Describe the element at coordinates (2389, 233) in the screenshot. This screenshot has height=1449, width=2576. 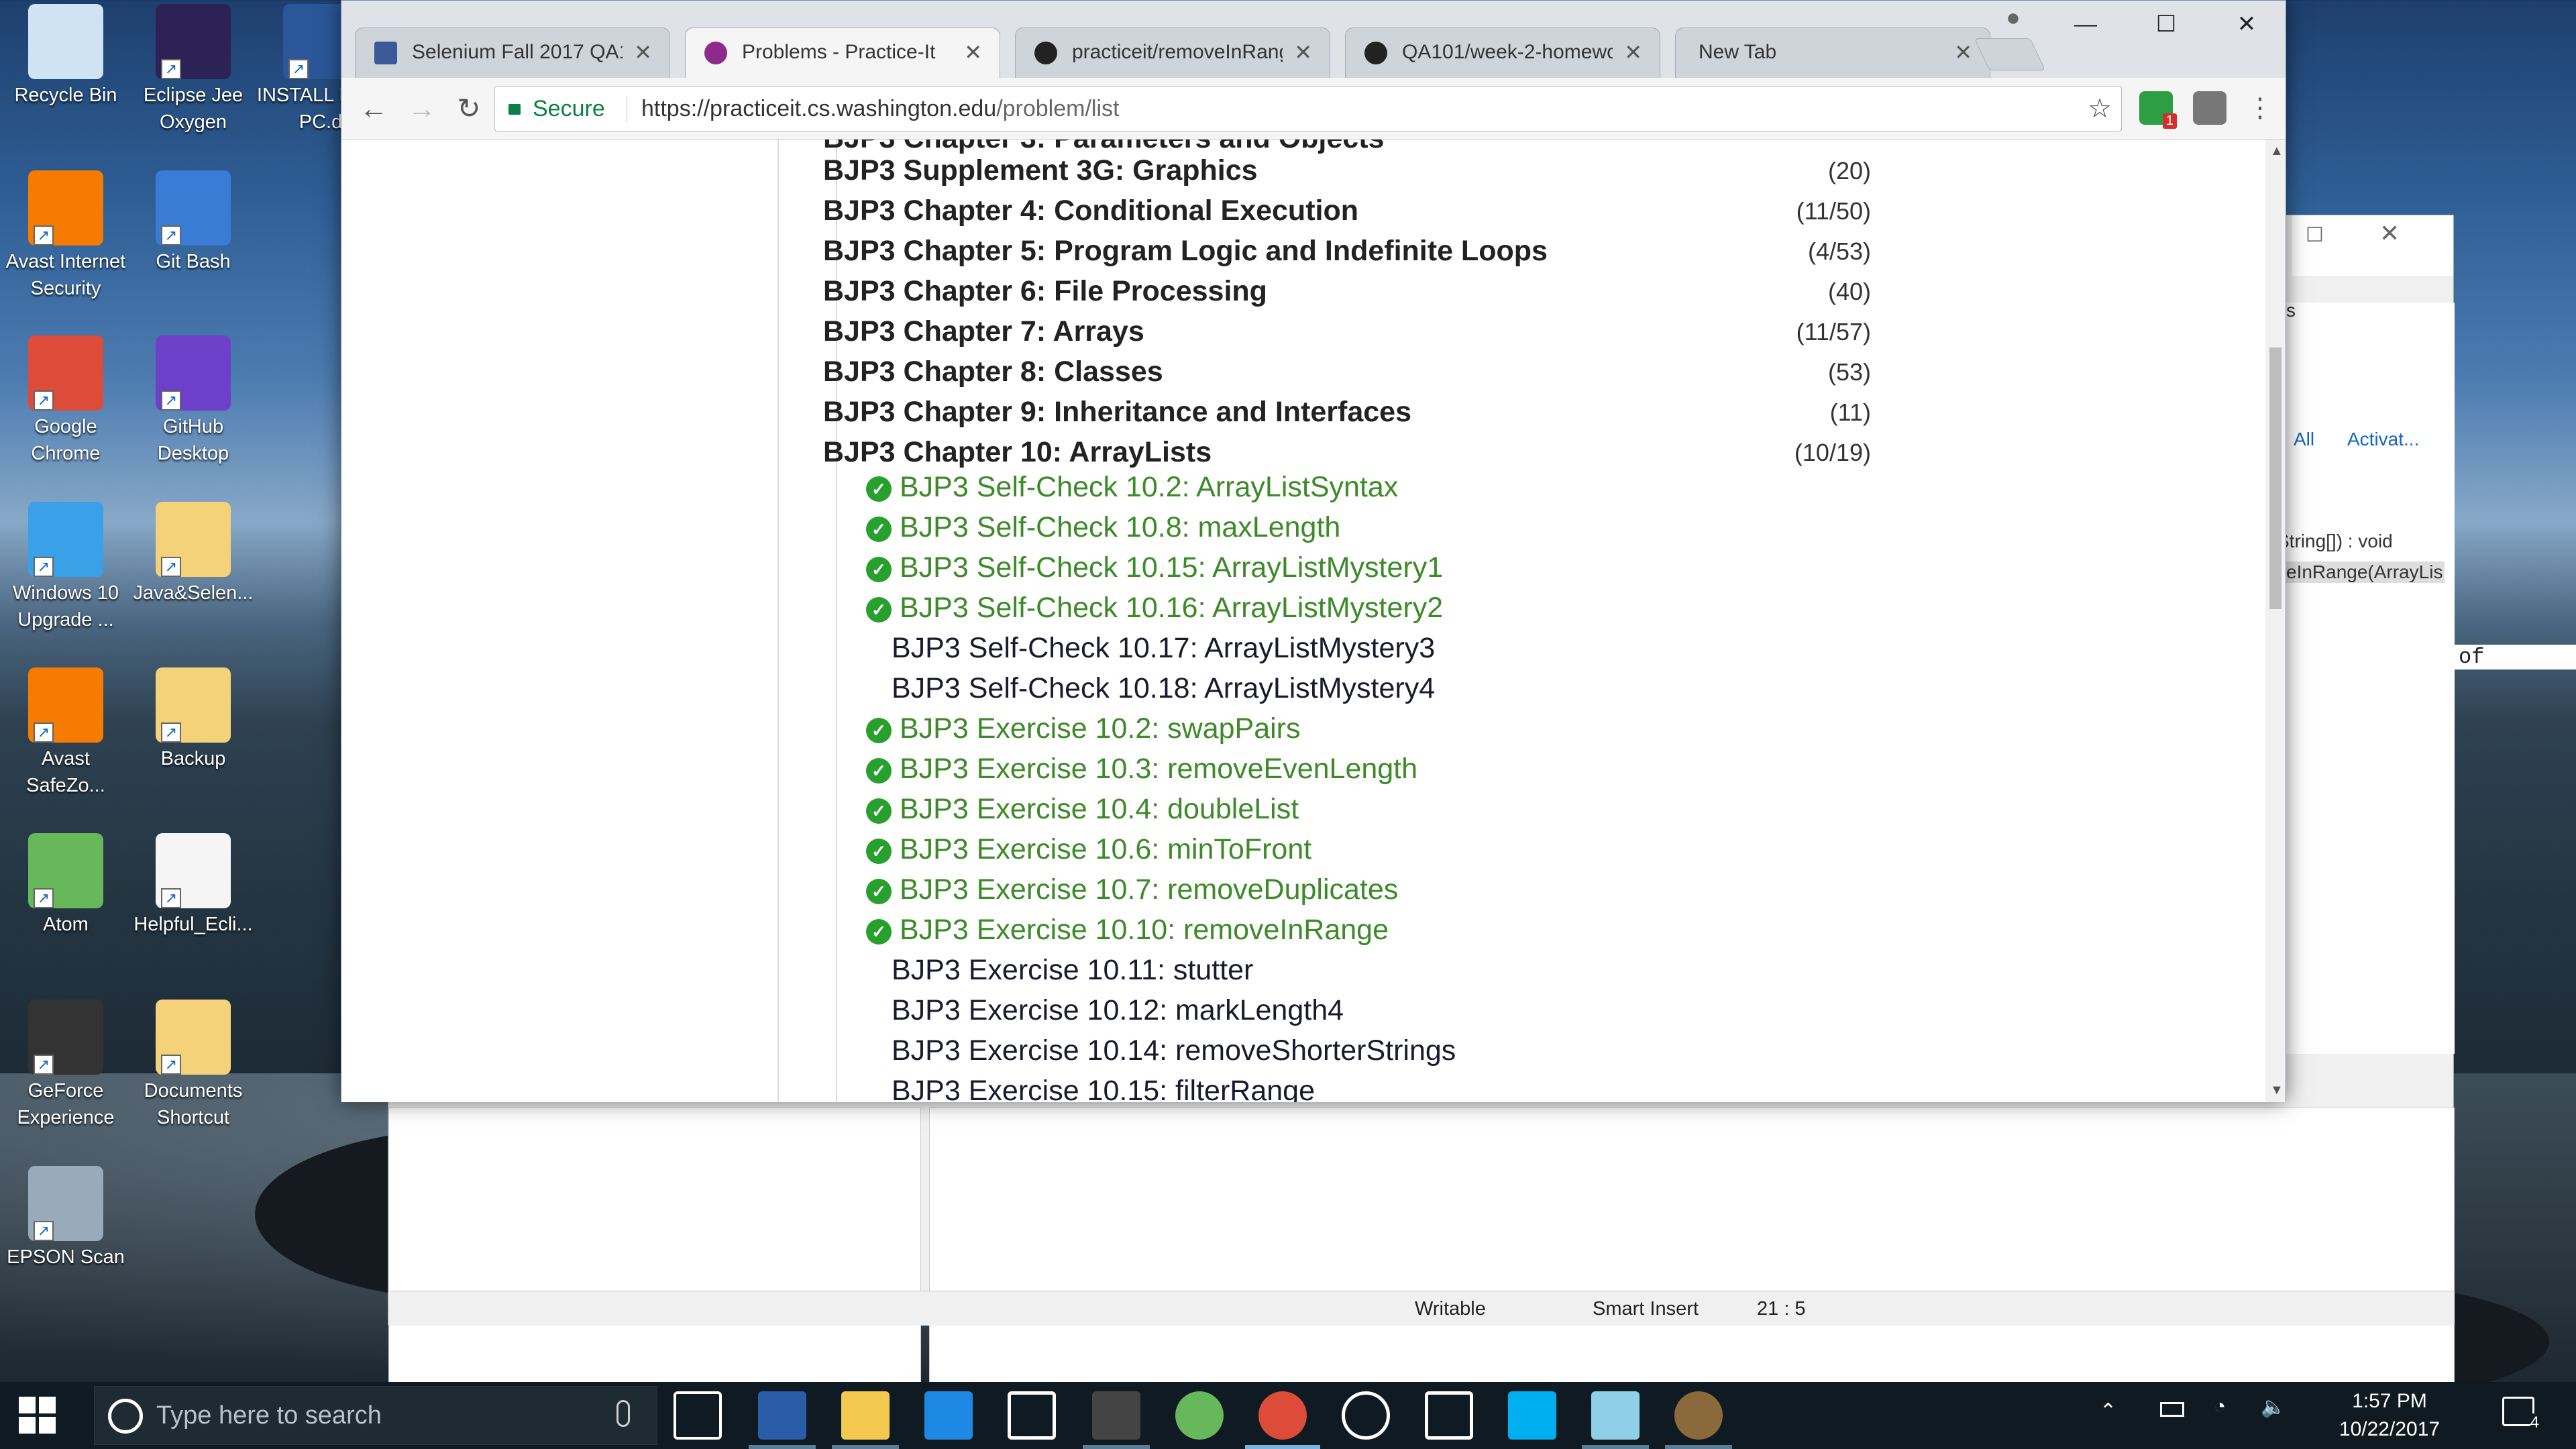
I see `close-icon: ✕` at that location.